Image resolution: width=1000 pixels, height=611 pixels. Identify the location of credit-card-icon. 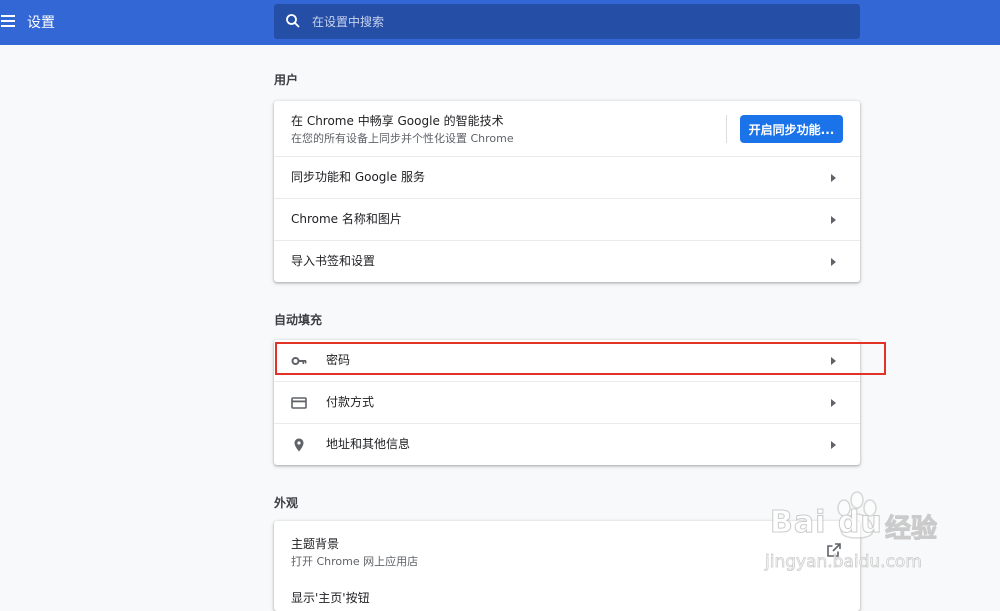
(299, 403).